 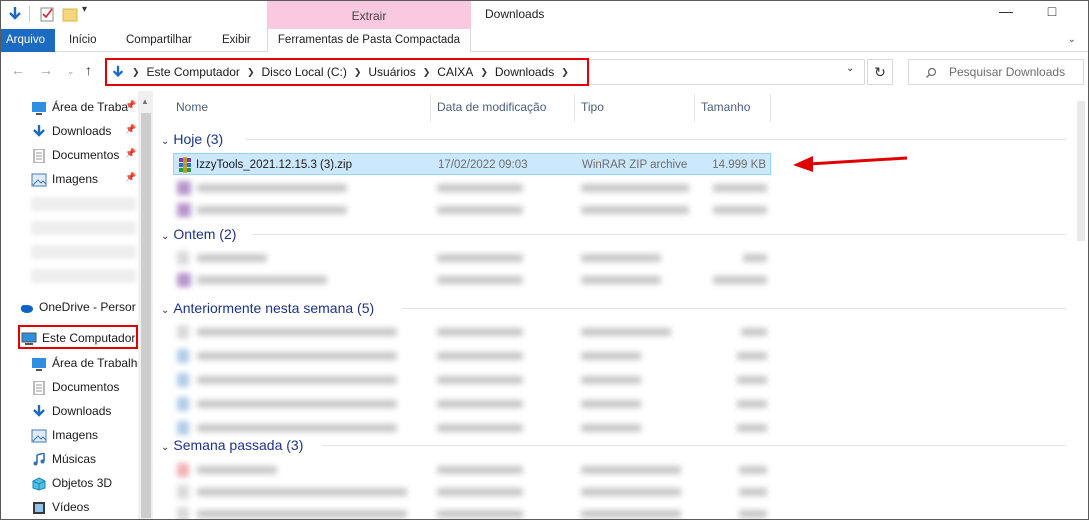 I want to click on tab-ferramentas-pasta-compactada: Ferramentas de Pasta Compactada, so click(x=369, y=40).